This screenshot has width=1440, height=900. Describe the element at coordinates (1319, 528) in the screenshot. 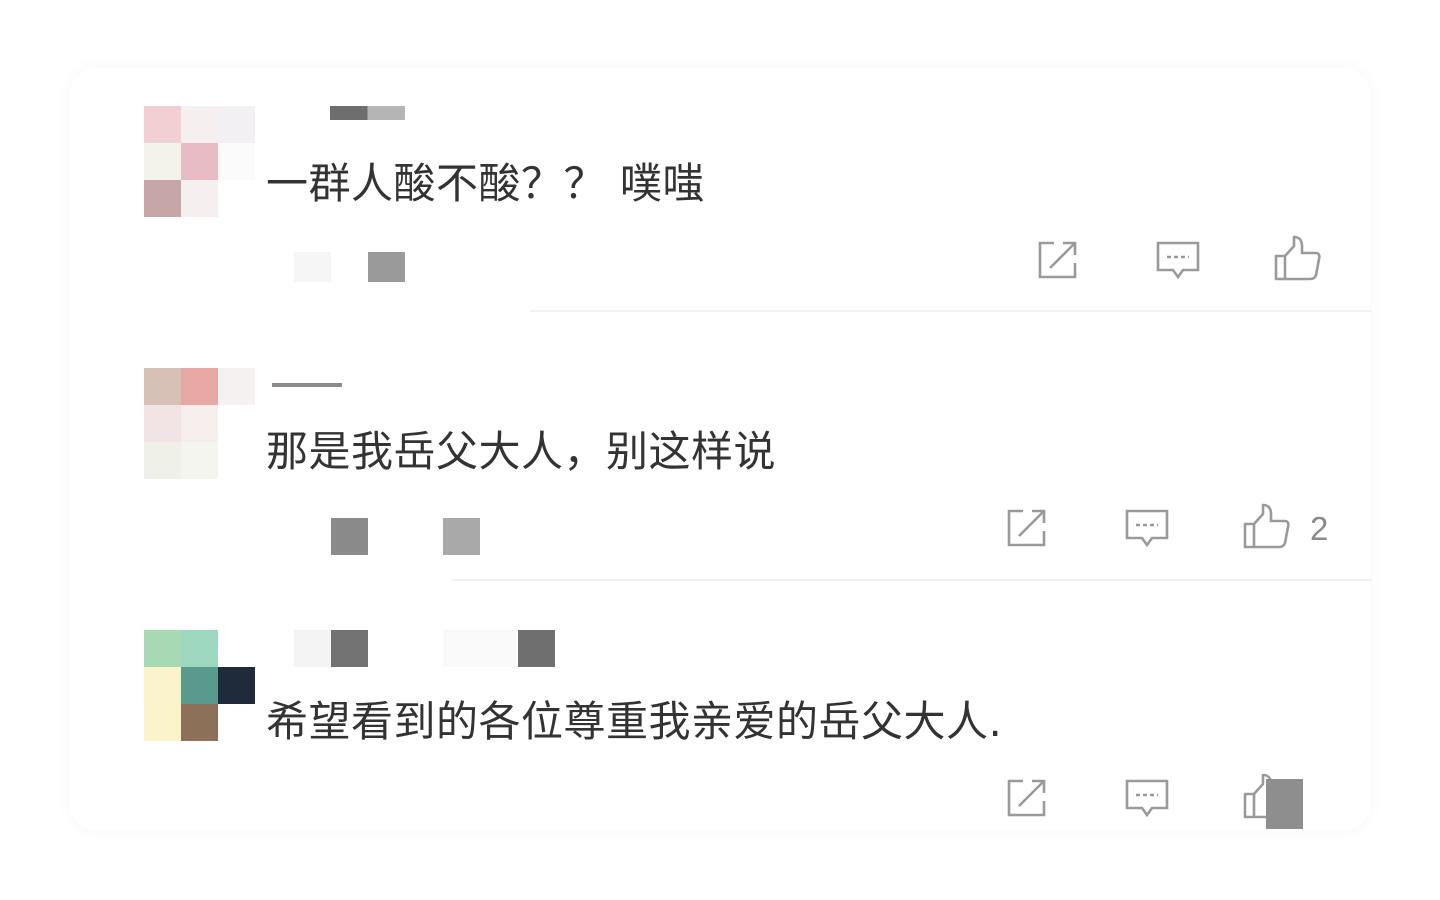

I see `like-count: 2` at that location.